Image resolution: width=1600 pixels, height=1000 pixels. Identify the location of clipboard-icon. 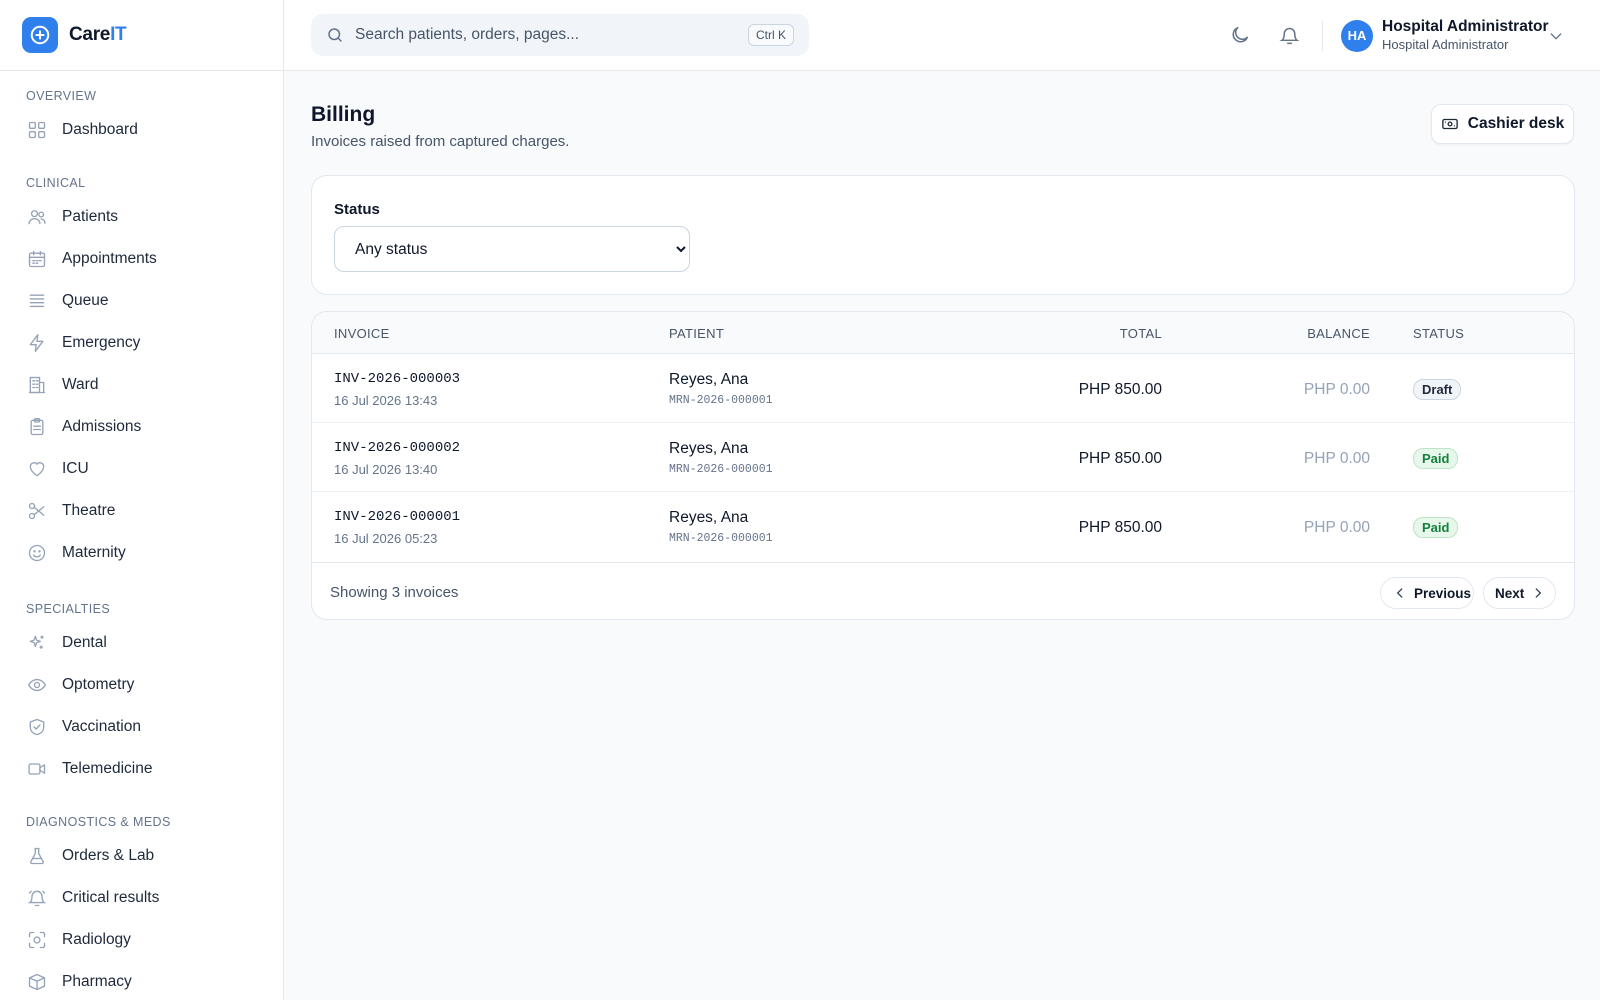
(37, 427).